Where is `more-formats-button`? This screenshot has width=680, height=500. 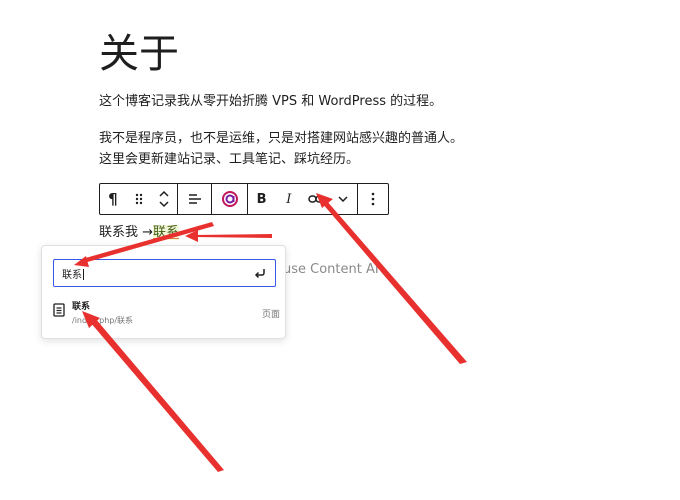
more-formats-button is located at coordinates (343, 199).